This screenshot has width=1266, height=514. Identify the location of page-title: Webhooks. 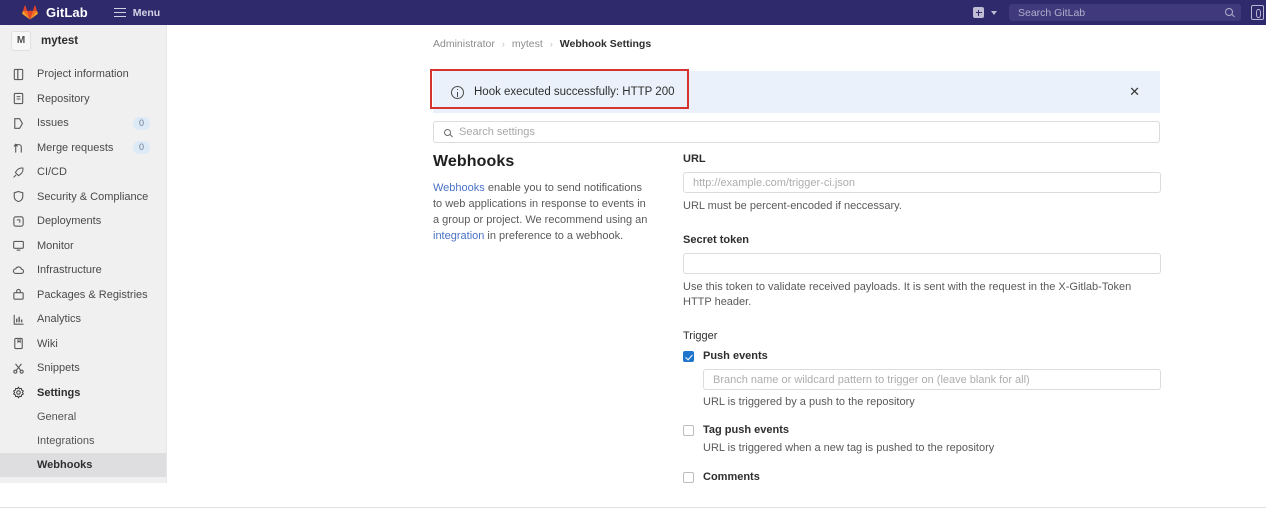
(474, 161).